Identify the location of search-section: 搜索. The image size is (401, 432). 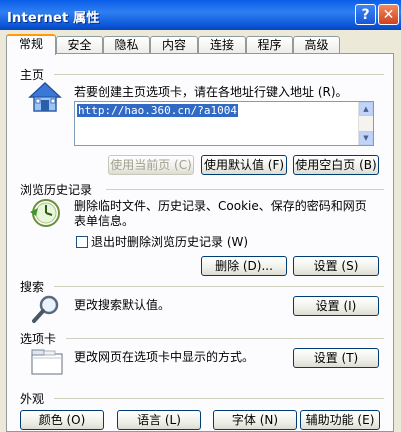
(203, 286).